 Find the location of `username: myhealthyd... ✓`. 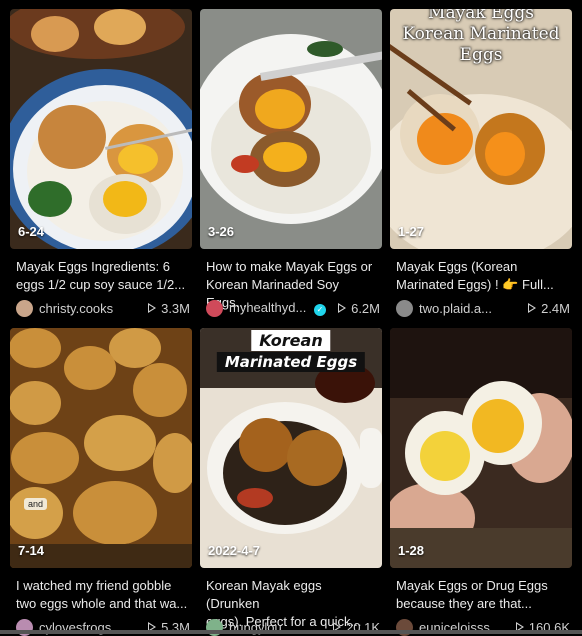

username: myhealthyd... ✓ is located at coordinates (280, 308).